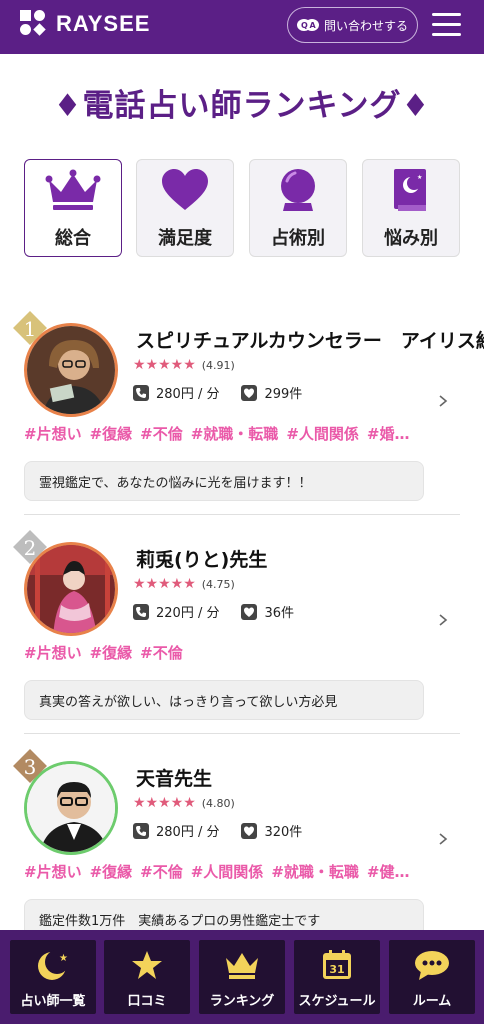  What do you see at coordinates (73, 238) in the screenshot?
I see `tab-overall-label: 総合` at bounding box center [73, 238].